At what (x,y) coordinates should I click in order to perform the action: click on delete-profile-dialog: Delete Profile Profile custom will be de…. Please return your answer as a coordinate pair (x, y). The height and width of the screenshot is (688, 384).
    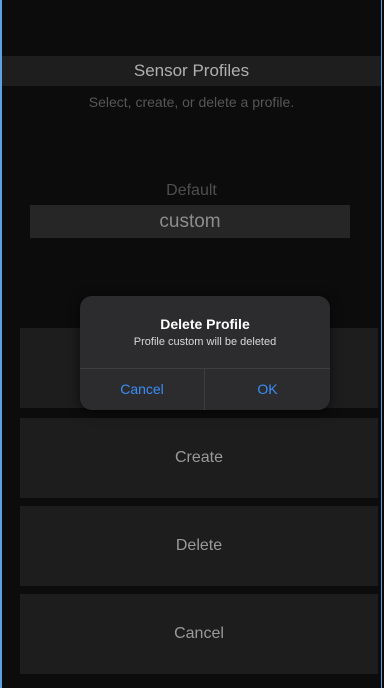
    Looking at the image, I should click on (205, 353).